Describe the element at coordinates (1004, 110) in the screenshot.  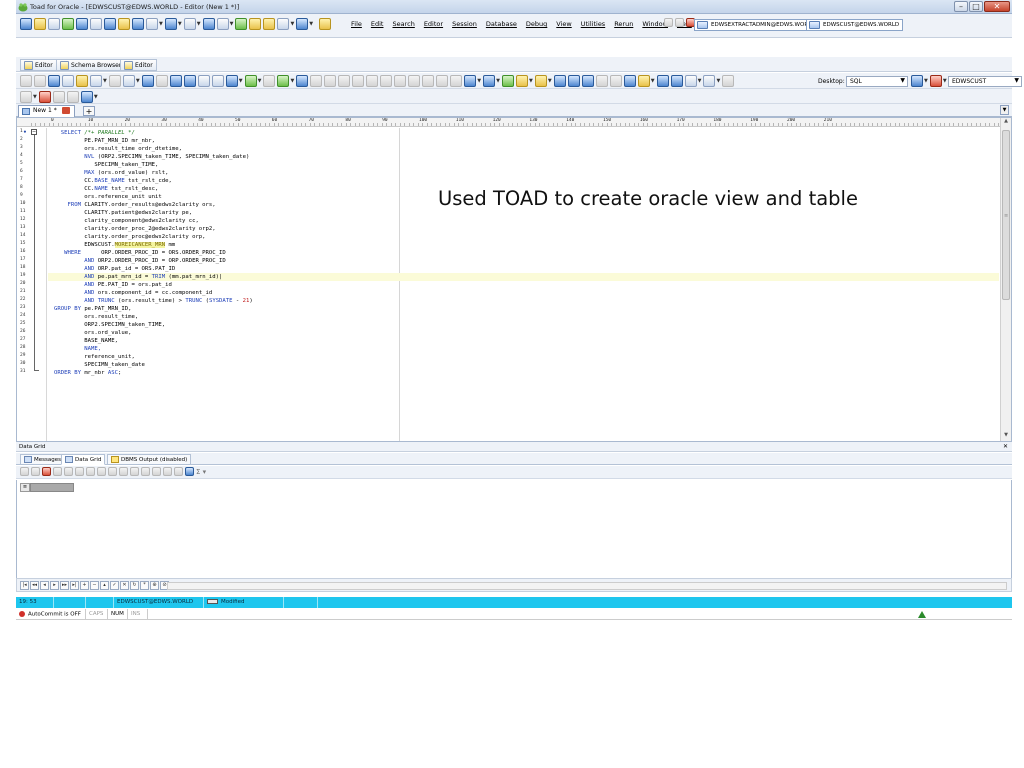
I see `tab-list-button: ▼` at that location.